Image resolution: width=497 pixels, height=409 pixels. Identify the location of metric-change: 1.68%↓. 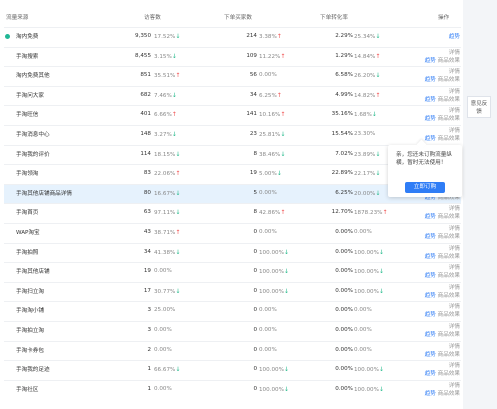
(365, 115).